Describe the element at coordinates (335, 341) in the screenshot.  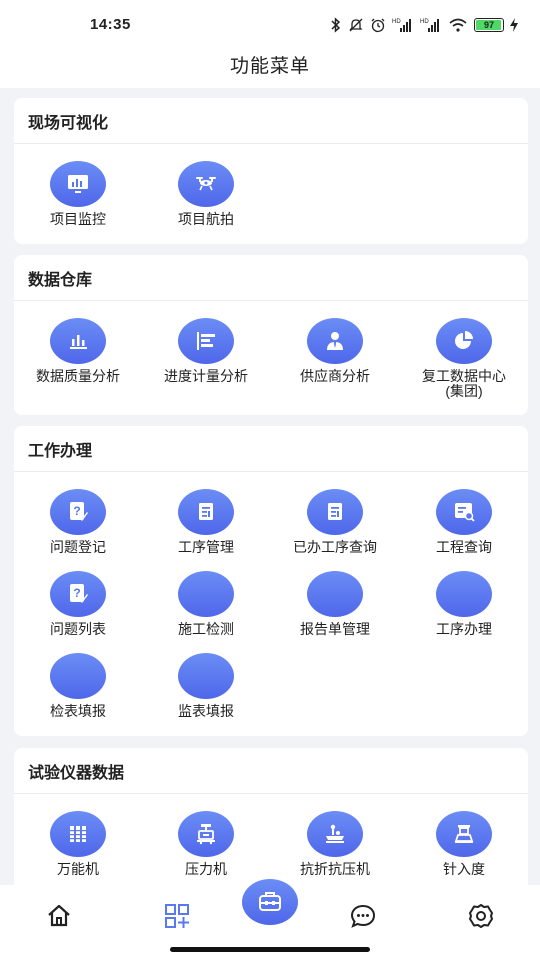
I see `user-tie-icon` at that location.